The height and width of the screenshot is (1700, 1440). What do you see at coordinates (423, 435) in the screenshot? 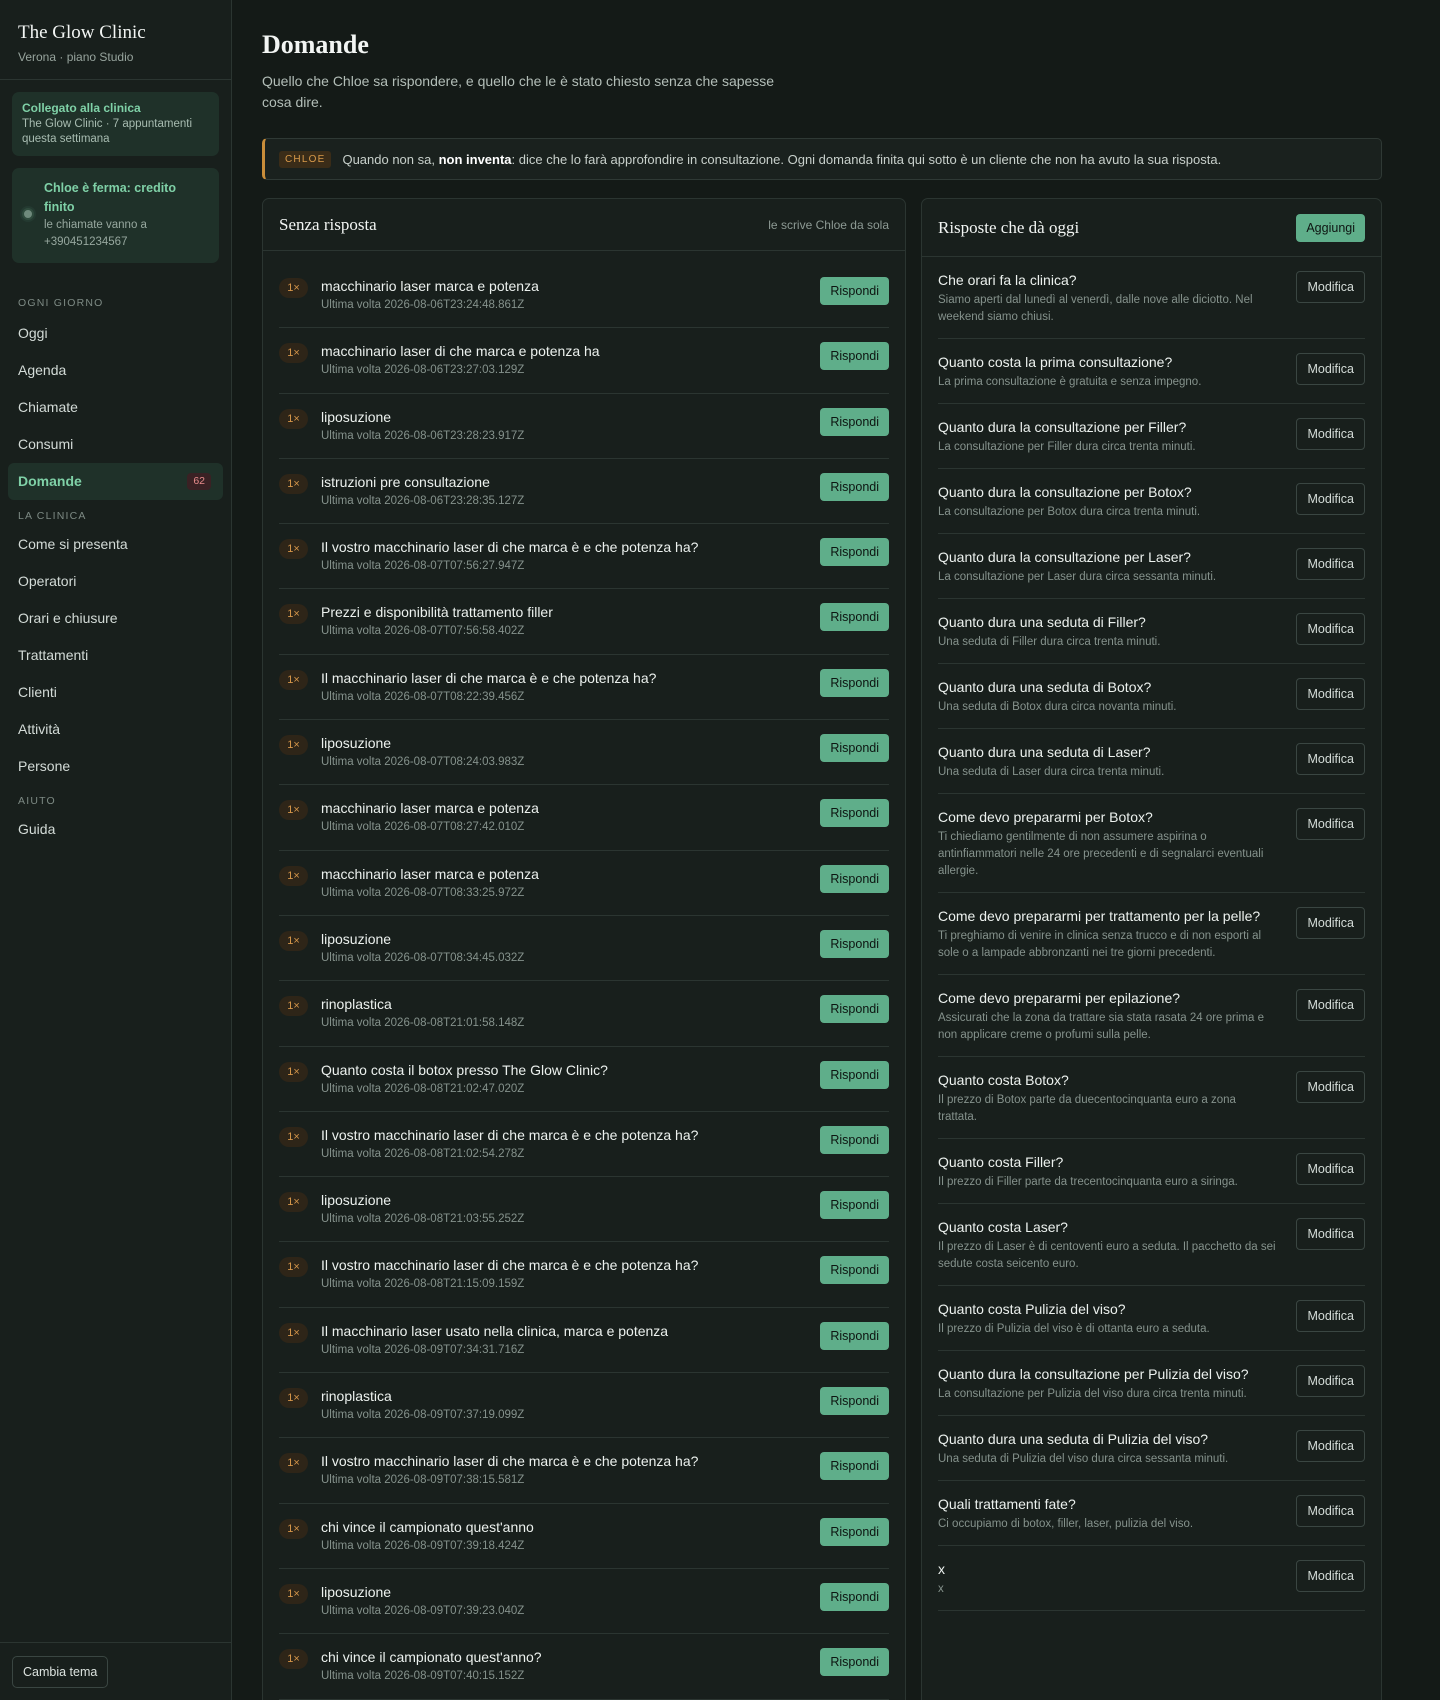
I see `last-asked-time: Ultima volta 2026-08-06T23:28:23.917Z` at bounding box center [423, 435].